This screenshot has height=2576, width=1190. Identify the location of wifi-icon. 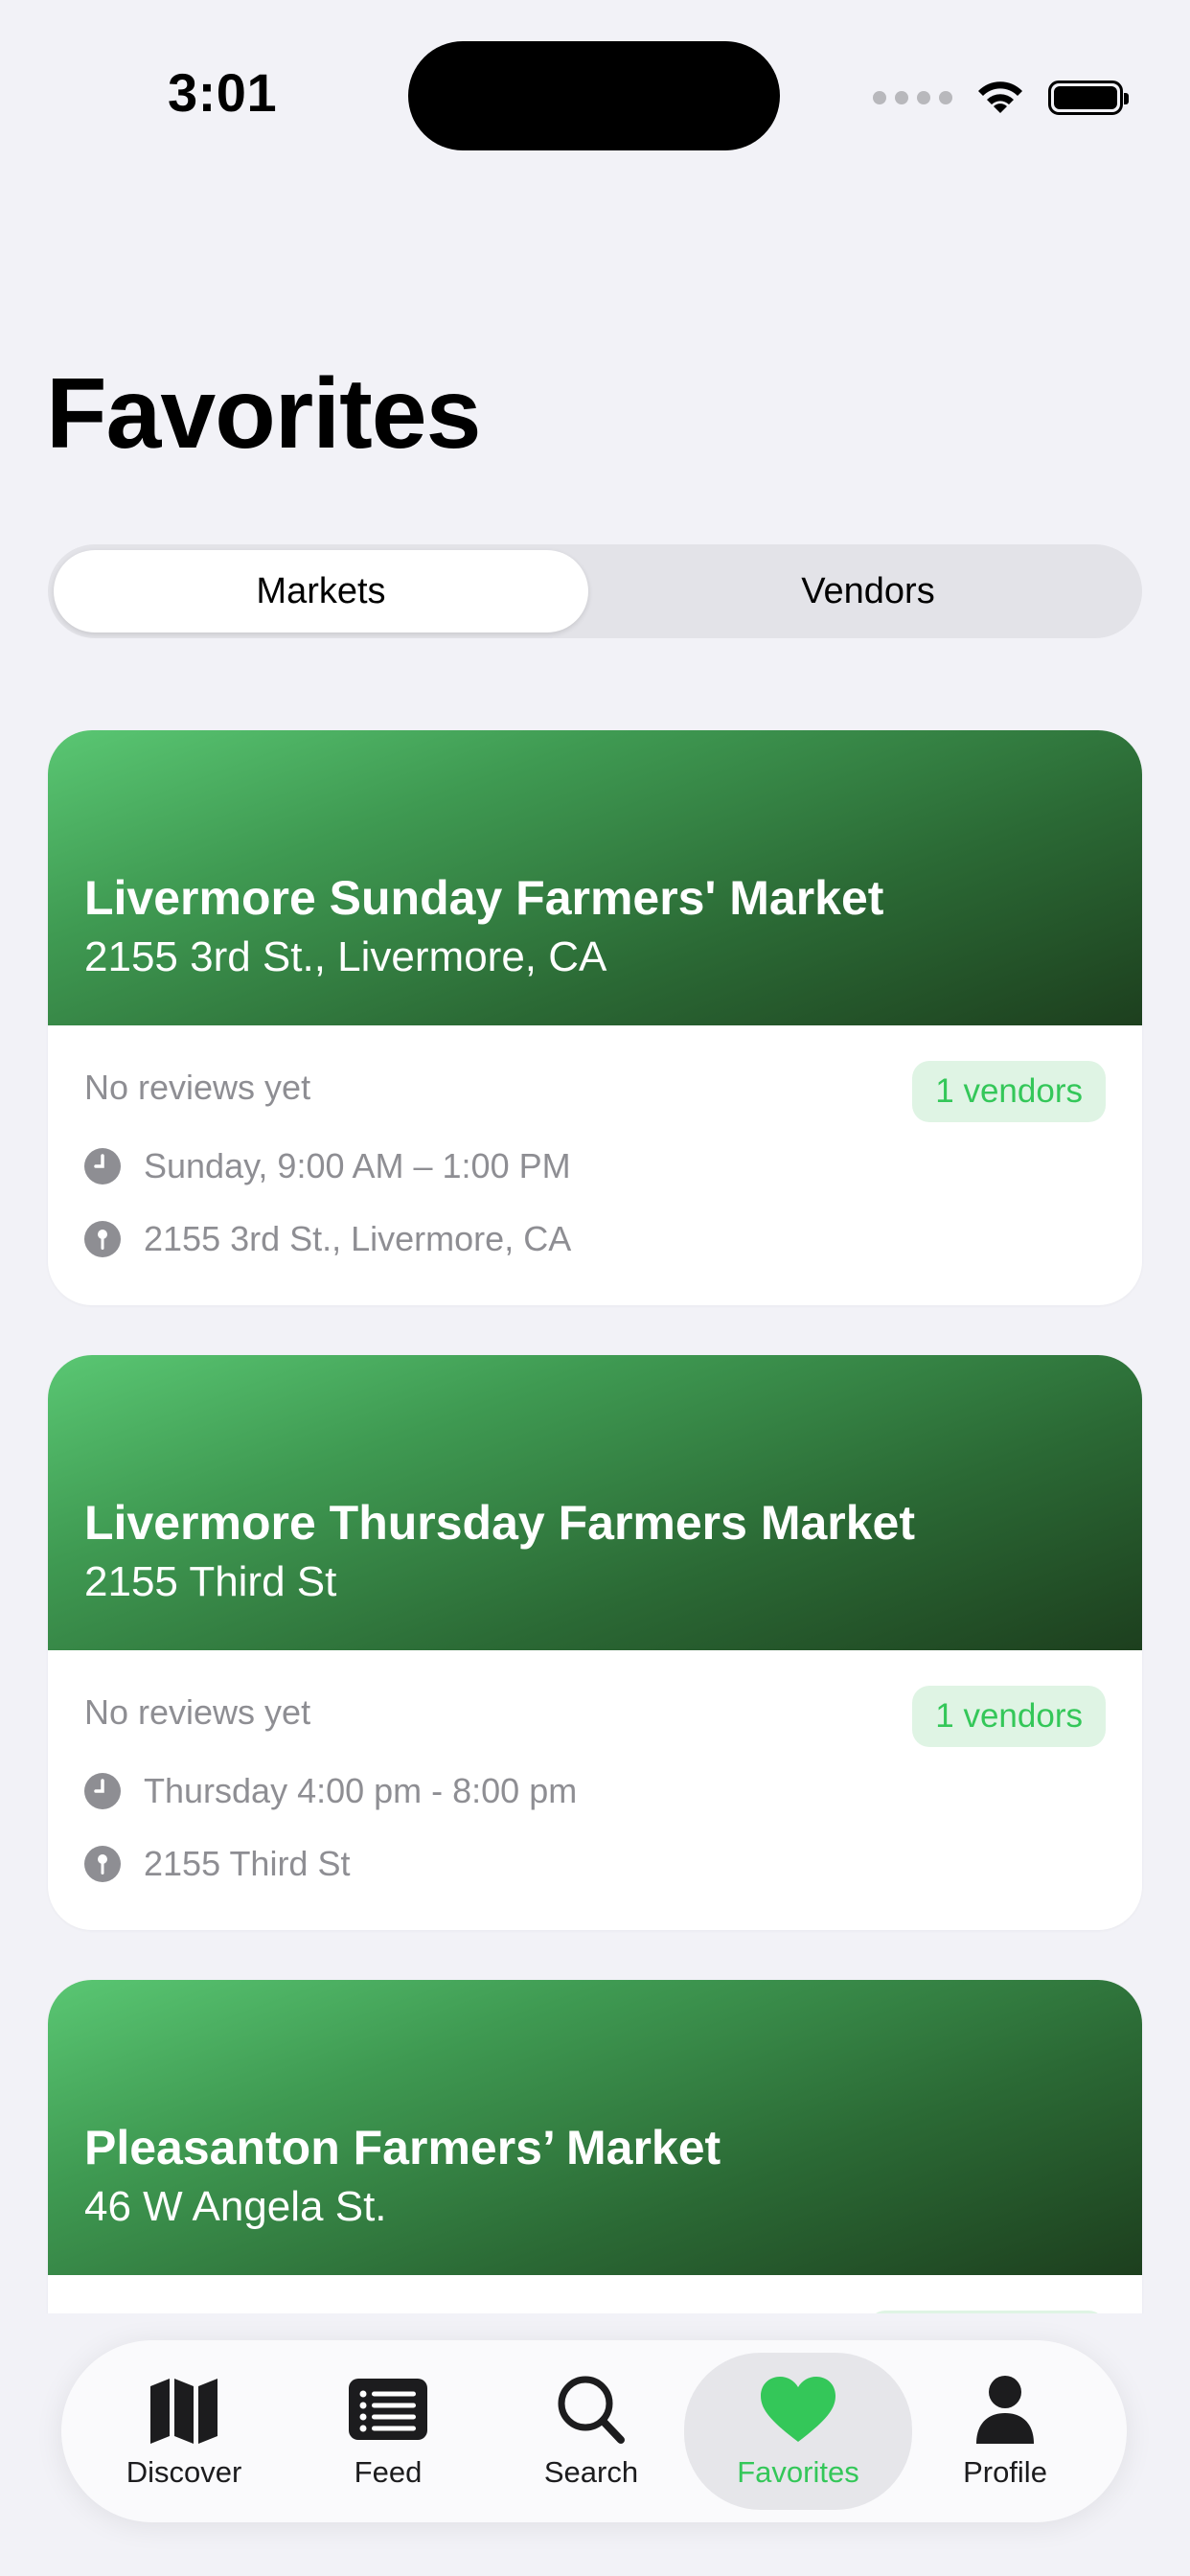
(1000, 97).